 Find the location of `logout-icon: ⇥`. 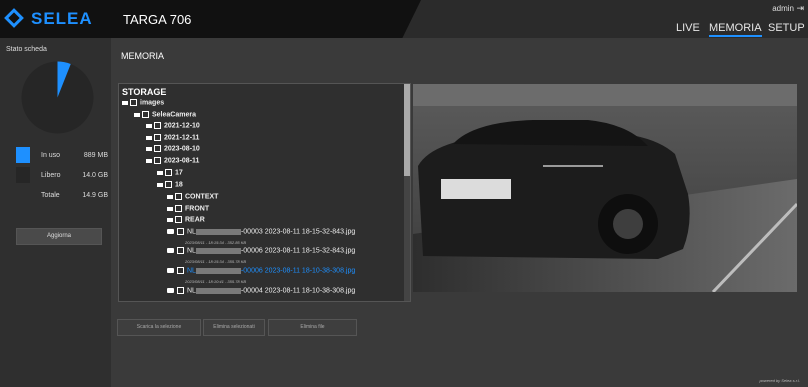

logout-icon: ⇥ is located at coordinates (800, 8).